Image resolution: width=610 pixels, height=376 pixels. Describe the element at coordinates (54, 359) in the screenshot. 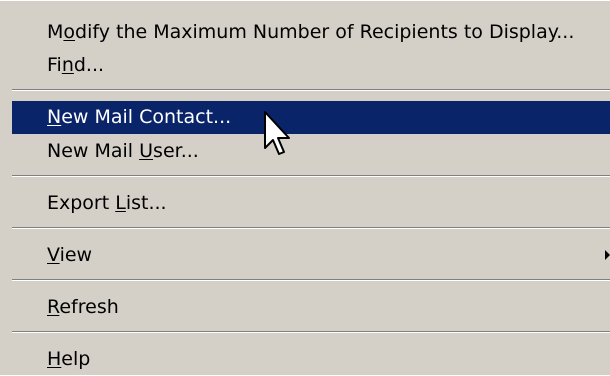

I see `accelerator-key: H` at that location.